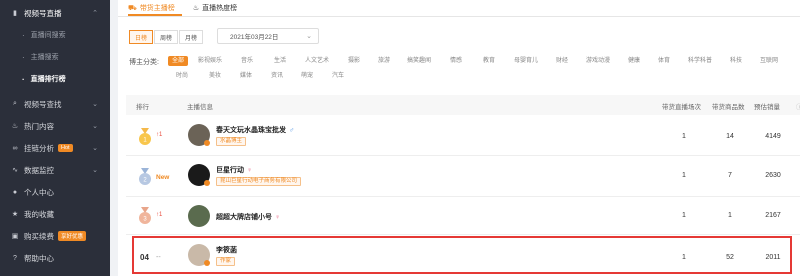 This screenshot has height=276, width=800. What do you see at coordinates (178, 61) in the screenshot?
I see `category-chip: 全部` at bounding box center [178, 61].